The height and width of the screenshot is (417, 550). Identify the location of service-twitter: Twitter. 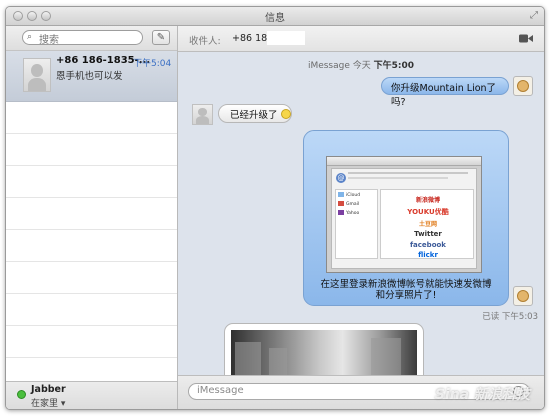
(428, 234).